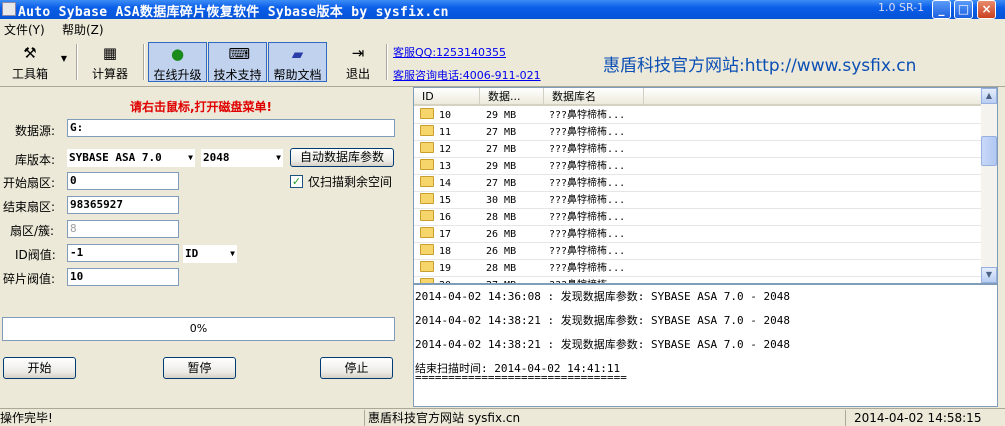 Image resolution: width=1005 pixels, height=426 pixels. I want to click on sector-cluster-input: 8, so click(123, 229).